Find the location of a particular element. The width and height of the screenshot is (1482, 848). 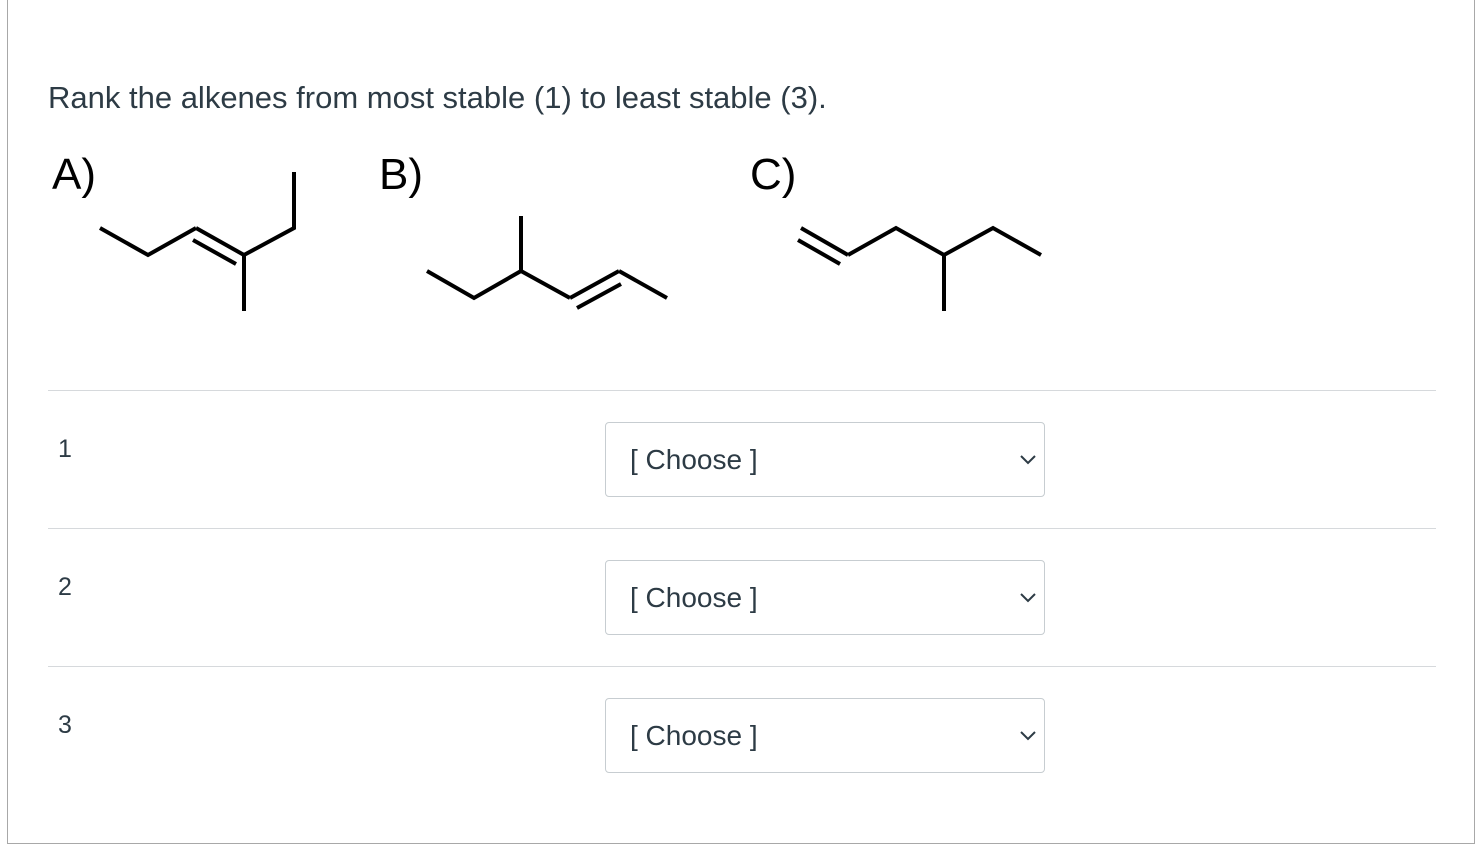

rank-label-3: 3 is located at coordinates (65, 725).